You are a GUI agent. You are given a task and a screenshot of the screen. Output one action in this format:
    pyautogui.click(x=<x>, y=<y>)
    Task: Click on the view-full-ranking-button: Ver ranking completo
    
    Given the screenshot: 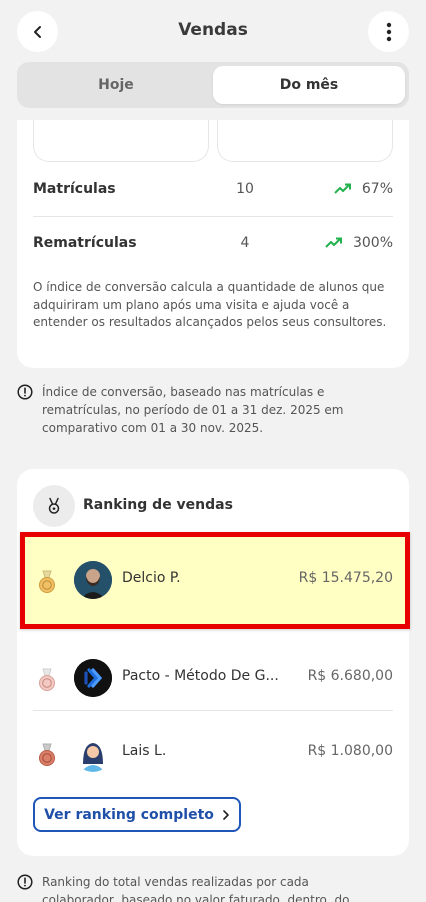 What is the action you would take?
    pyautogui.click(x=137, y=814)
    